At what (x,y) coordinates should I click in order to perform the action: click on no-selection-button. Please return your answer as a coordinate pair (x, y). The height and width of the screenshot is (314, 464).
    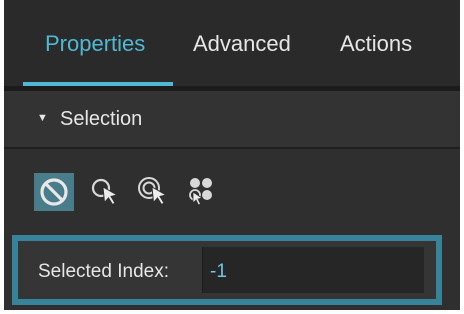
    Looking at the image, I should click on (54, 192).